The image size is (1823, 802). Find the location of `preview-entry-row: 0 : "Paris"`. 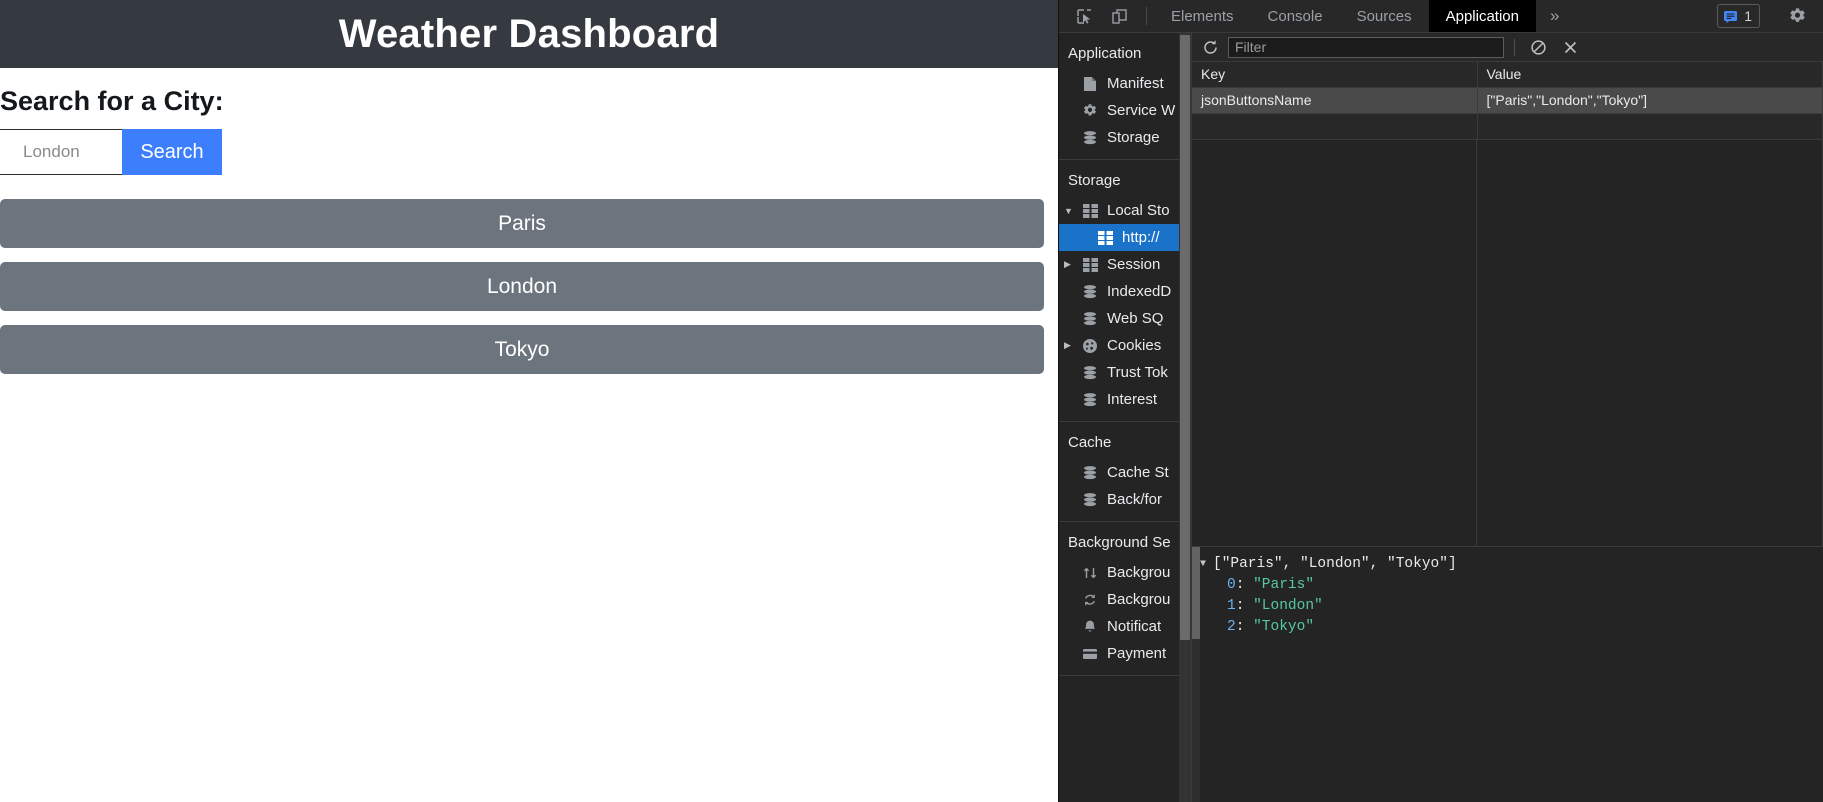

preview-entry-row: 0 : "Paris" is located at coordinates (1511, 585).